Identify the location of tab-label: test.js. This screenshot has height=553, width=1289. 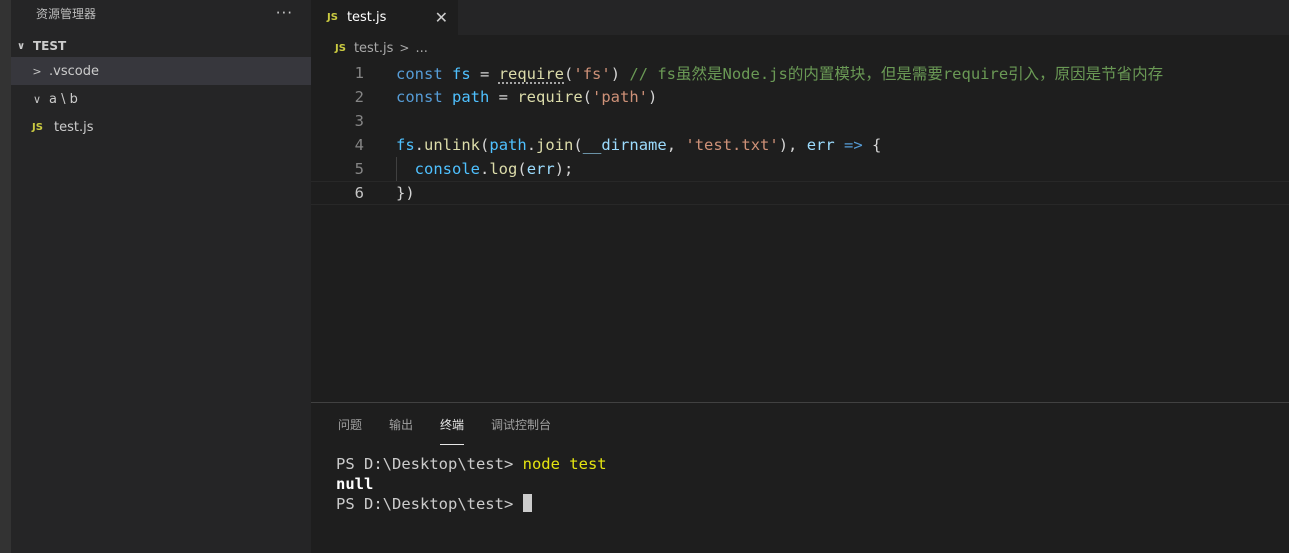
(366, 17).